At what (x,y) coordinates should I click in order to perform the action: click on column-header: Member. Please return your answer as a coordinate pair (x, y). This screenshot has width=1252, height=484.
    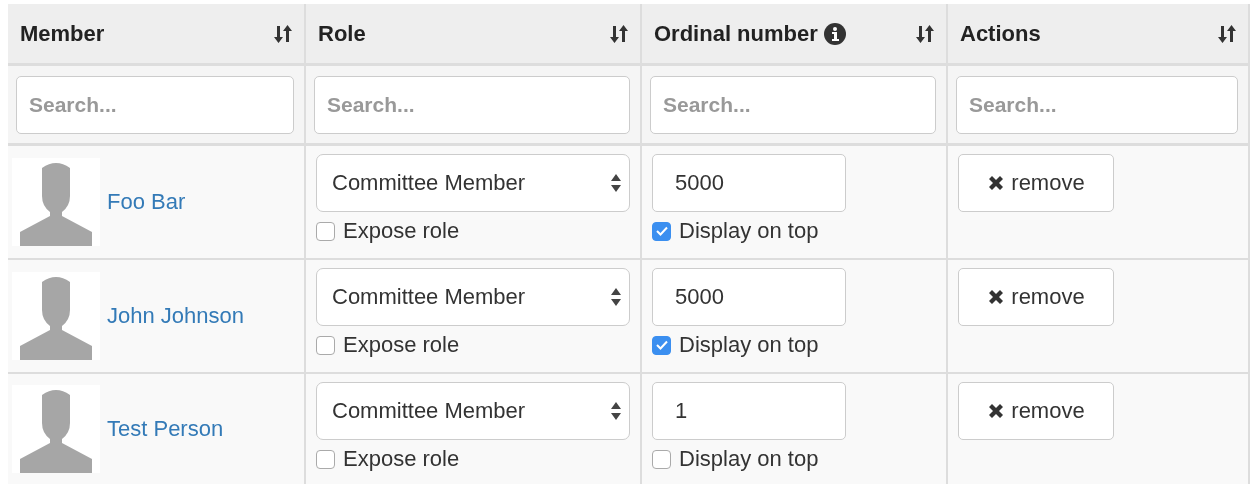
    Looking at the image, I should click on (62, 33).